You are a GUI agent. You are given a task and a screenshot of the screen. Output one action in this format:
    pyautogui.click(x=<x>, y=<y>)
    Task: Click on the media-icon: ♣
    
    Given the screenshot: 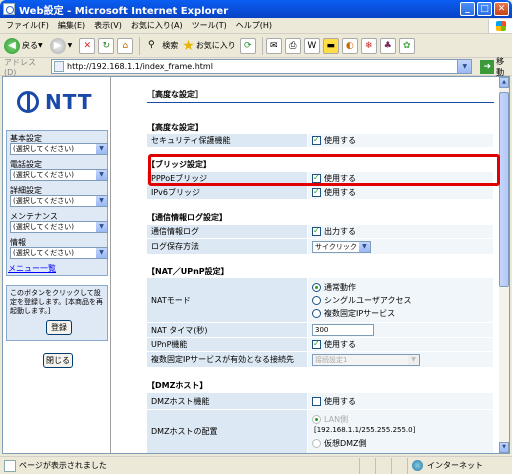 What is the action you would take?
    pyautogui.click(x=387, y=45)
    